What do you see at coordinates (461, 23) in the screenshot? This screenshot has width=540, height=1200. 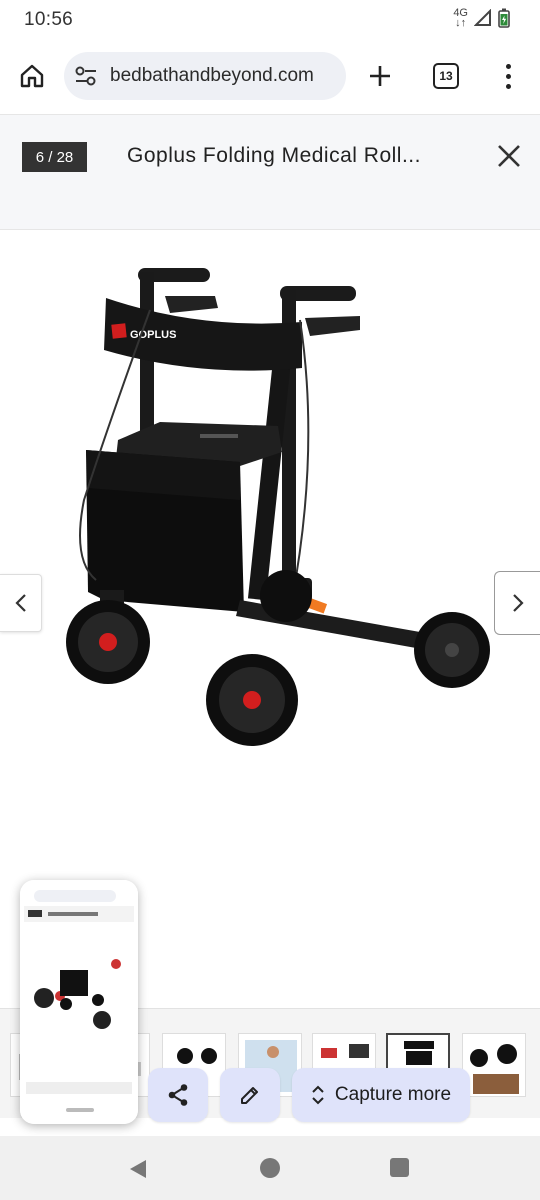 I see `data-arrows-icon: ↓↑` at bounding box center [461, 23].